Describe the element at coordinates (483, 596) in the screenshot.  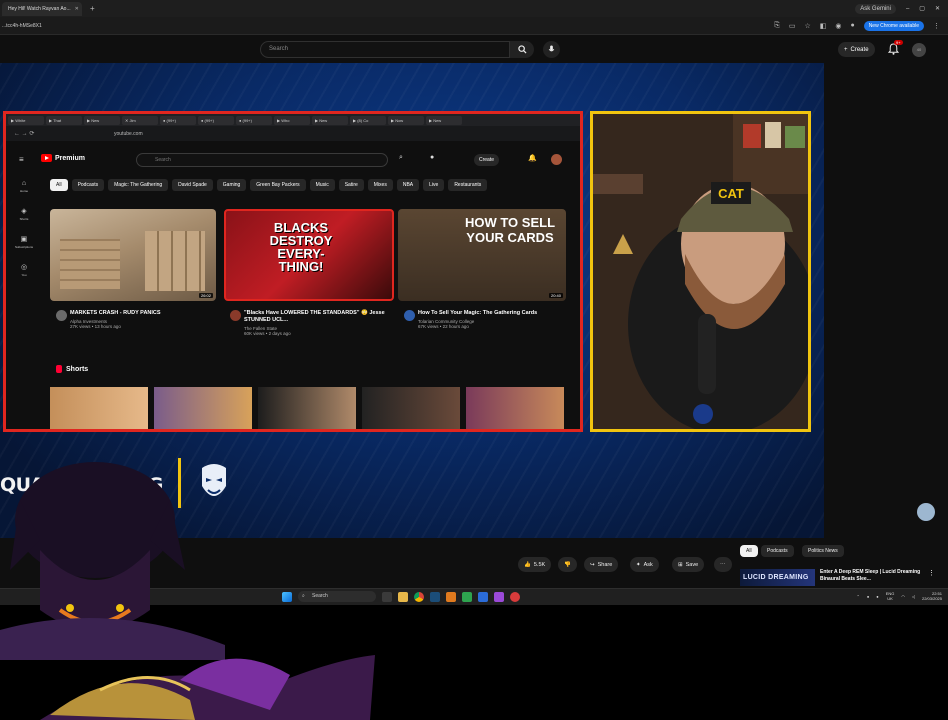
I see `app-icon-blue` at that location.